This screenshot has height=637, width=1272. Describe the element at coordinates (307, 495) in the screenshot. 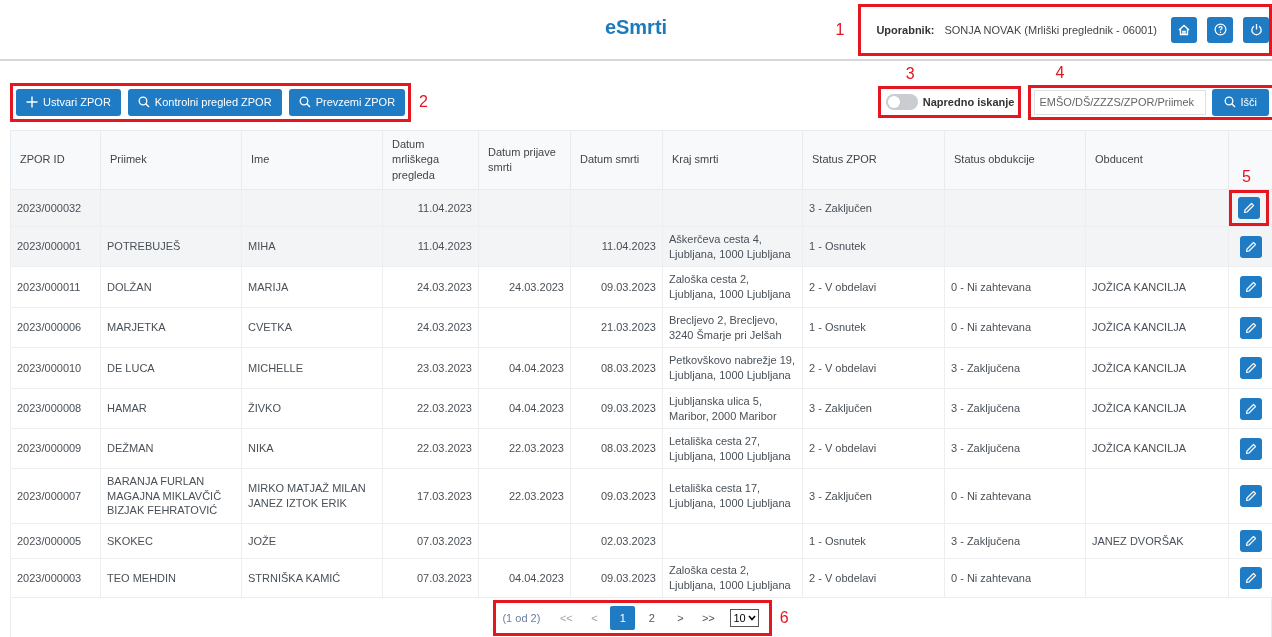

I see `table-cell: MIRKO MATJAŽ MILAN JANEZ IZTOK ERIK` at that location.